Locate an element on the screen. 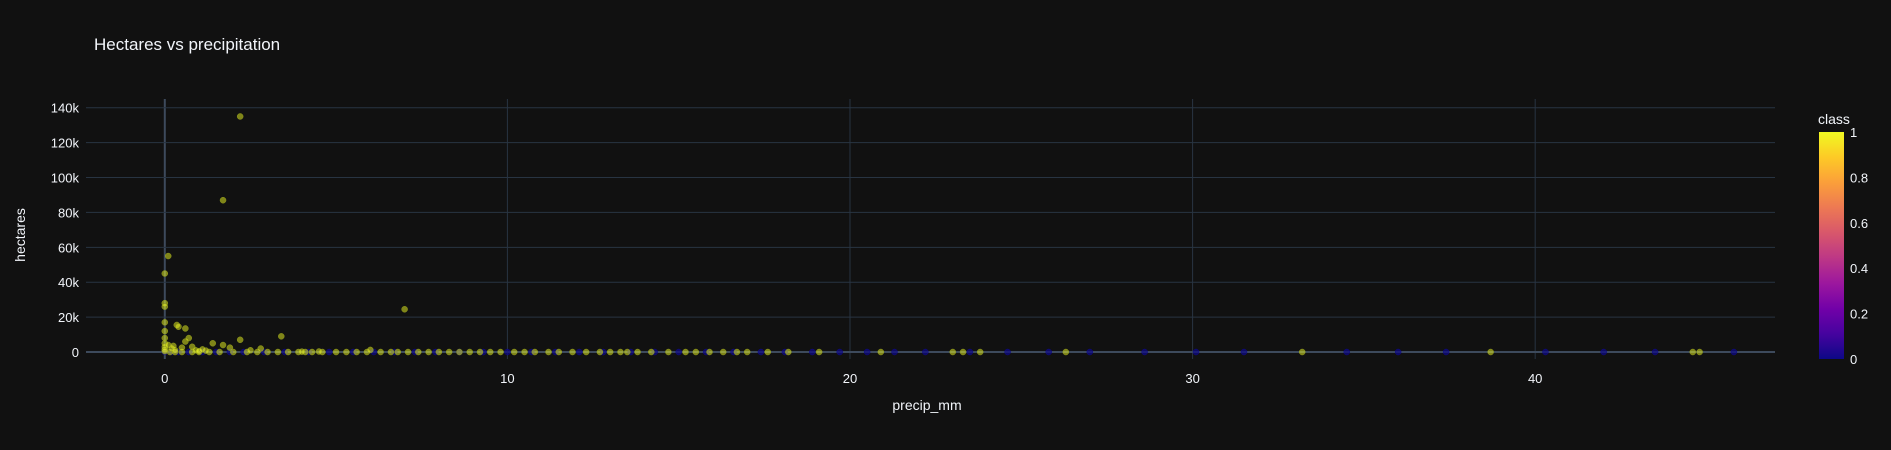 The width and height of the screenshot is (1891, 450). x-tick-labels: 0 10 20 30 40 is located at coordinates (851, 378).